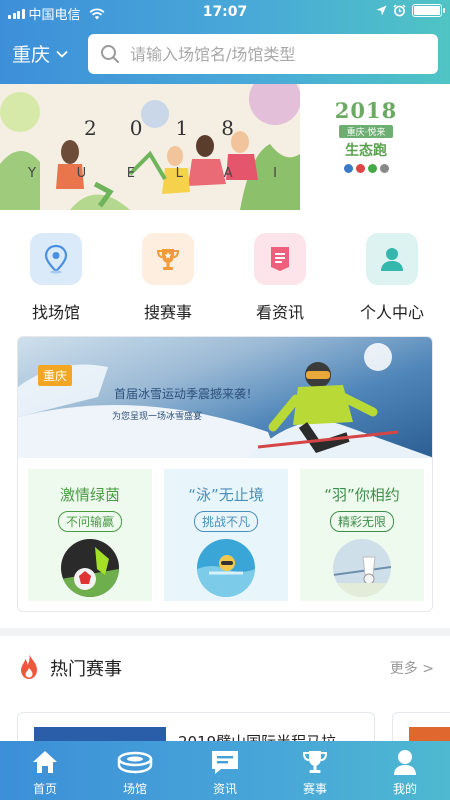 The image size is (450, 800). I want to click on location-pin-icon, so click(56, 259).